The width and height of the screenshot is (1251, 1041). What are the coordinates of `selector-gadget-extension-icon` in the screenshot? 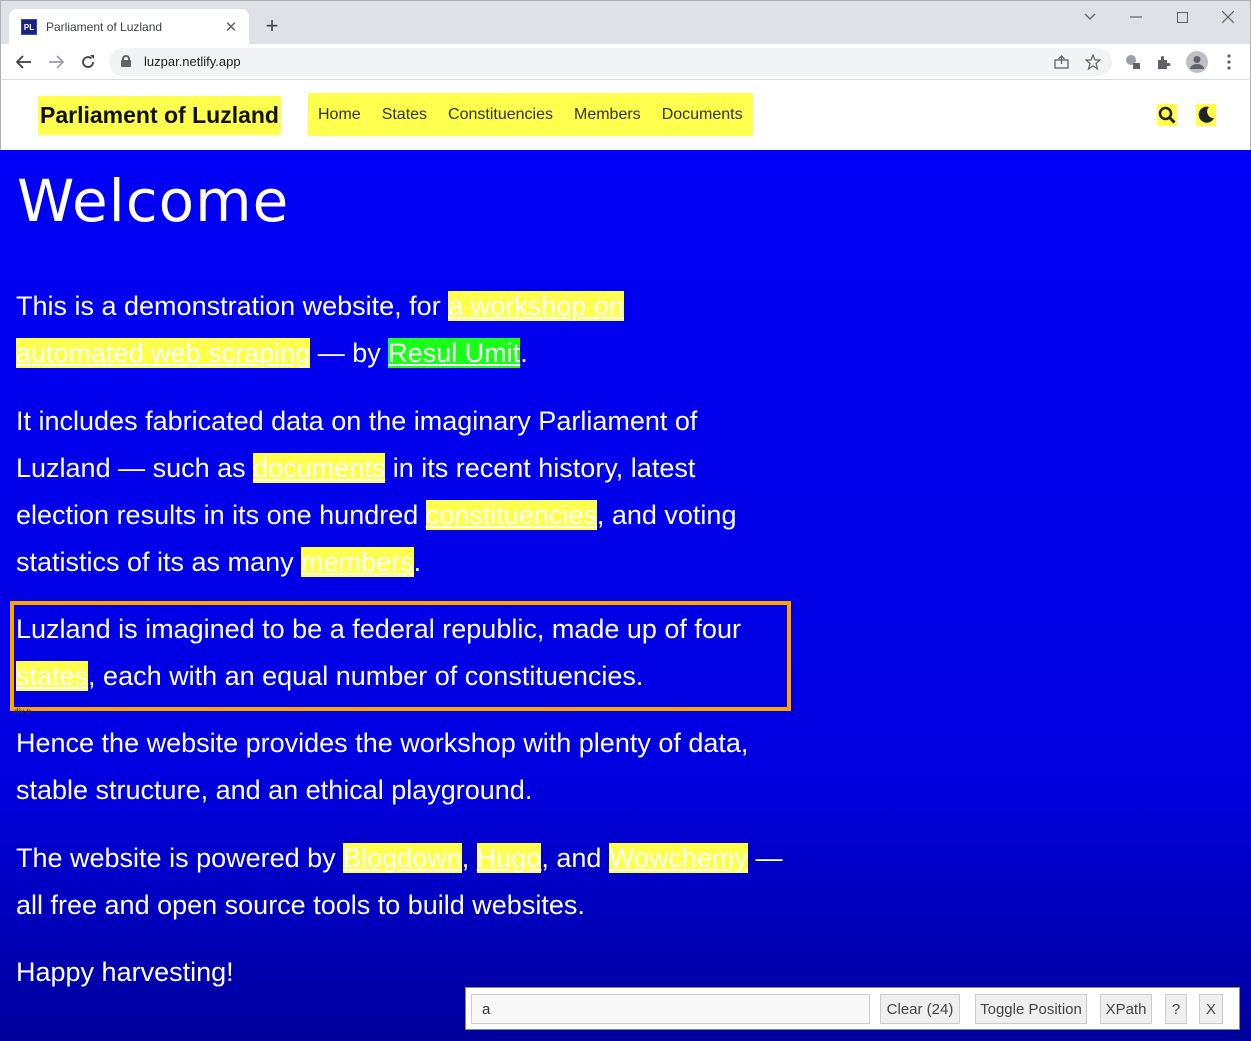 It's located at (1133, 62).